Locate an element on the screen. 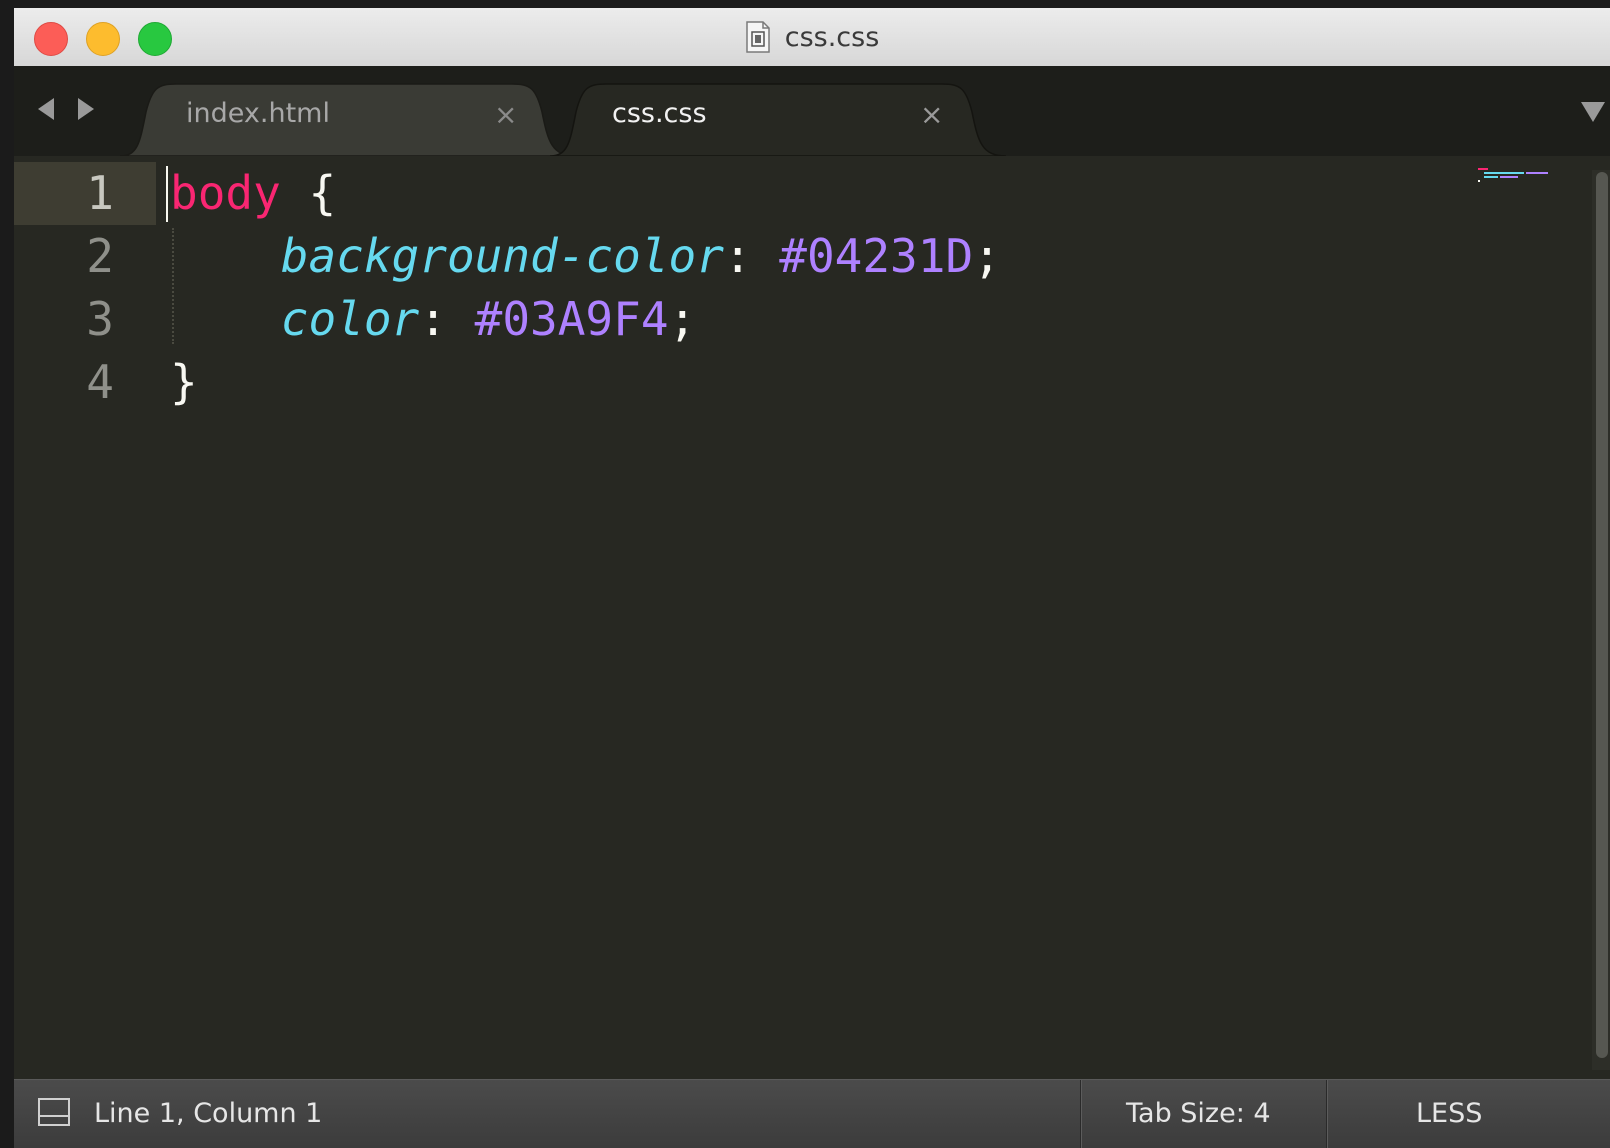  minimap is located at coordinates (1518, 176).